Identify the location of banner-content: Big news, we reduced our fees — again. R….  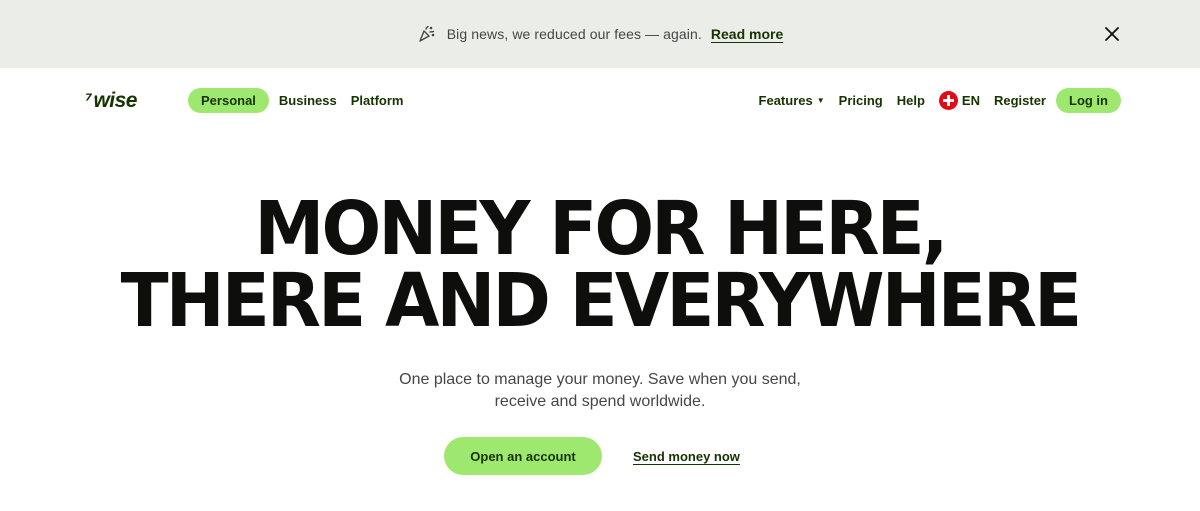
(600, 34).